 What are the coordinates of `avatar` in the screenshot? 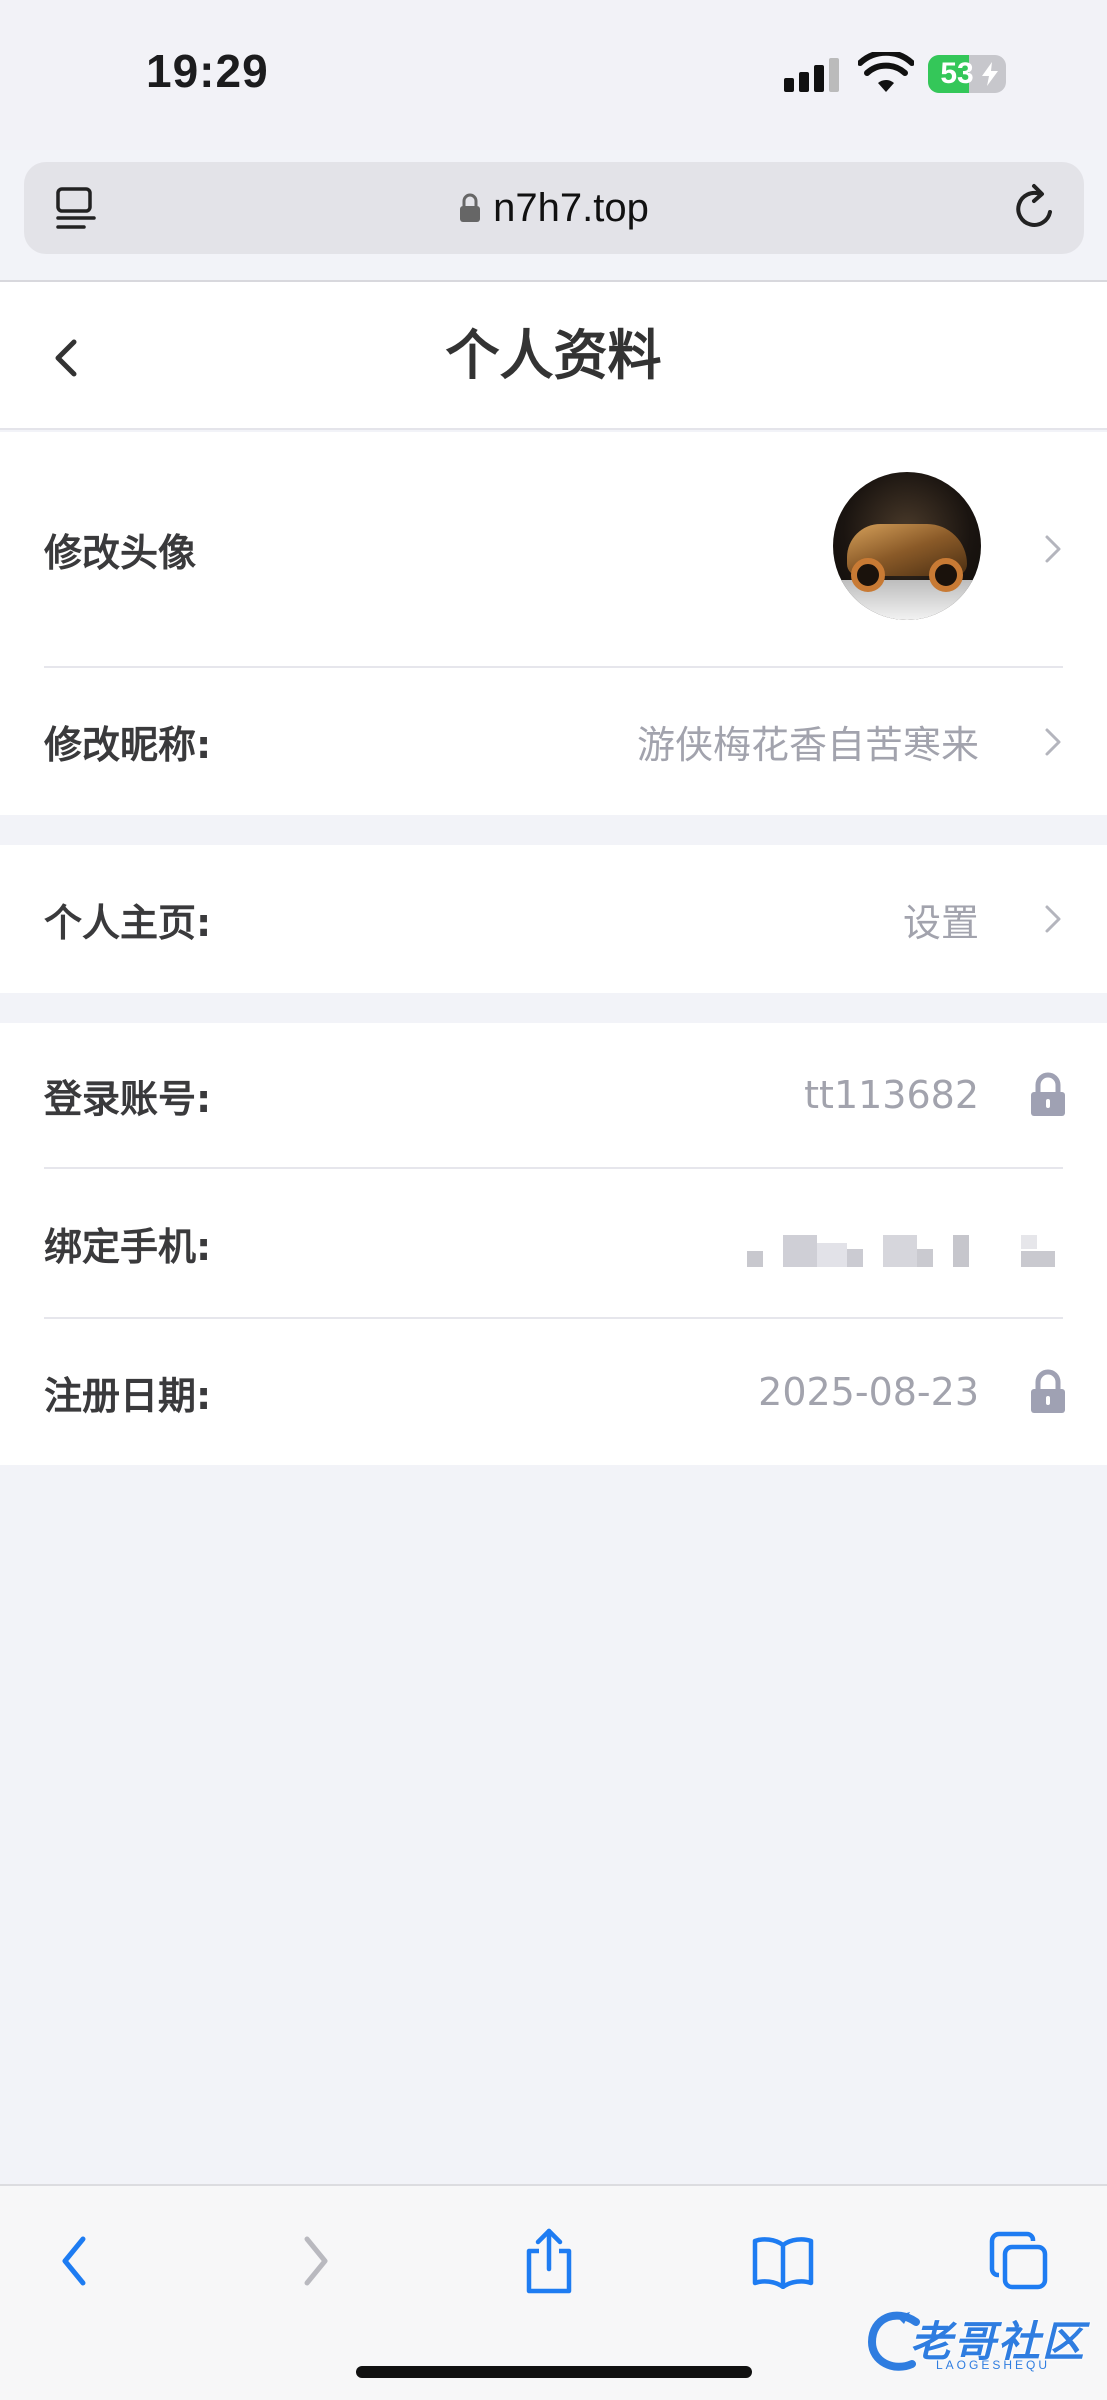 It's located at (907, 546).